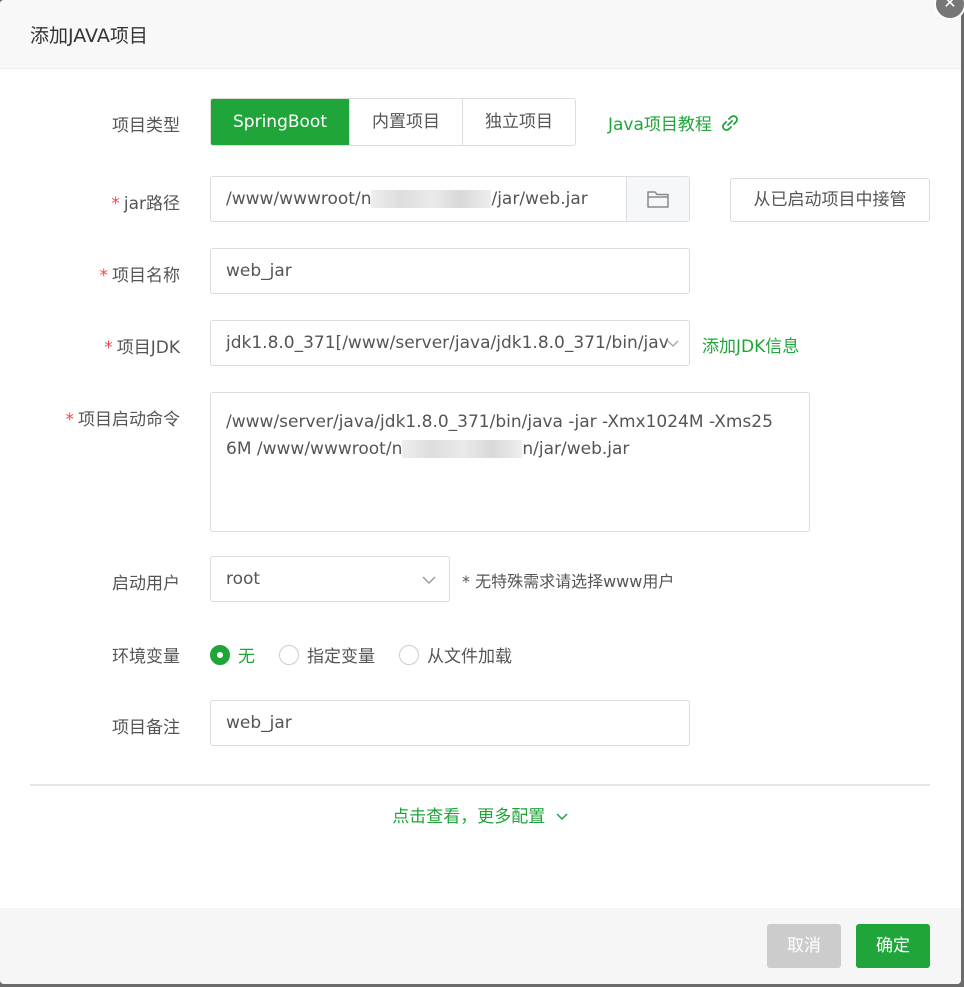 The height and width of the screenshot is (987, 964). Describe the element at coordinates (151, 204) in the screenshot. I see `jar-path-label-text: jar路径` at that location.